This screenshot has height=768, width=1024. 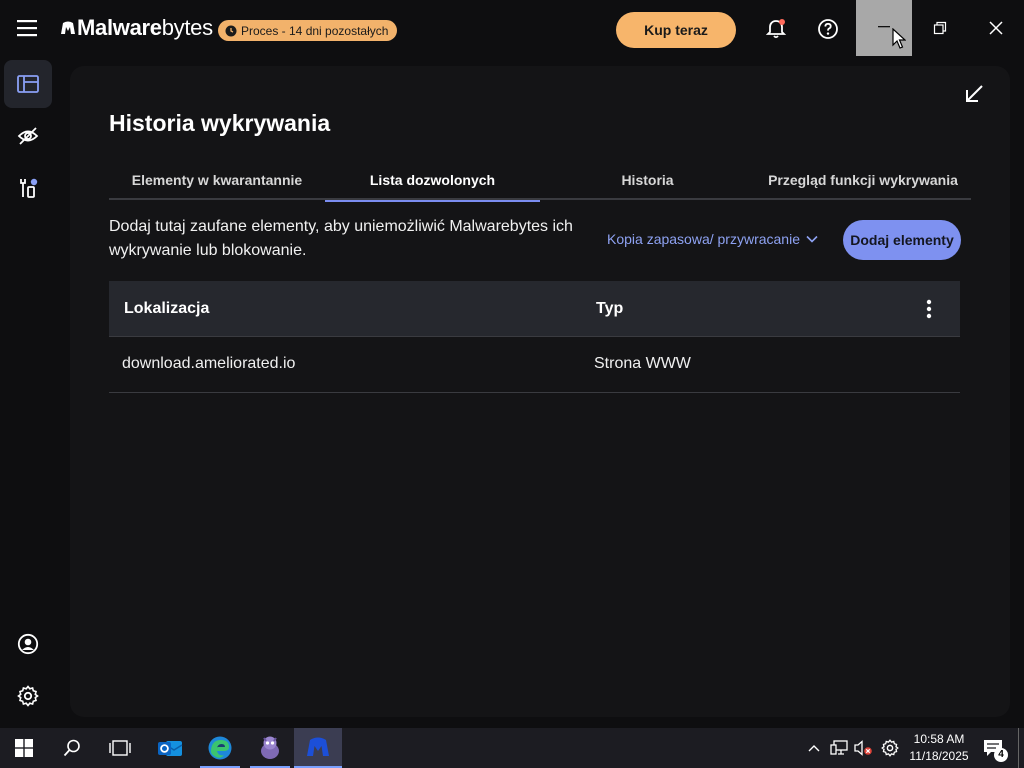 I want to click on windows-taskbar: 10:58 AM 11/18/2025 4, so click(x=512, y=748).